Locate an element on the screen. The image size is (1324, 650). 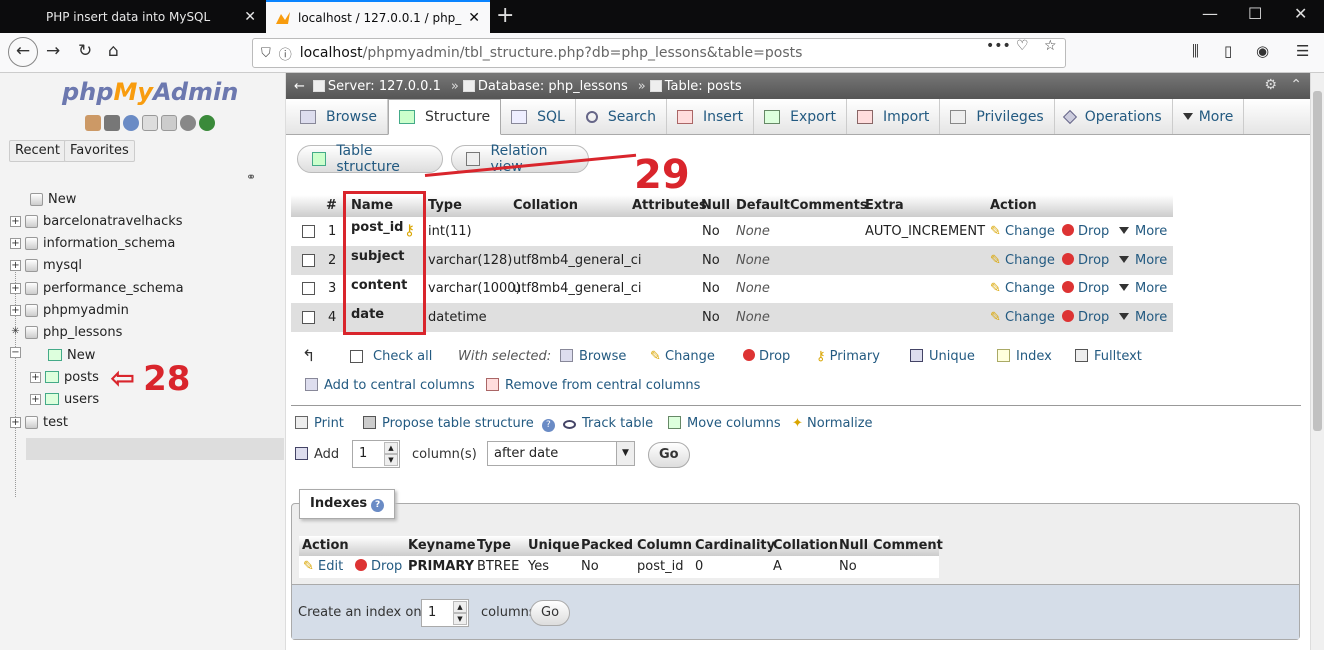
bulk-browse-button: Browse is located at coordinates (593, 356).